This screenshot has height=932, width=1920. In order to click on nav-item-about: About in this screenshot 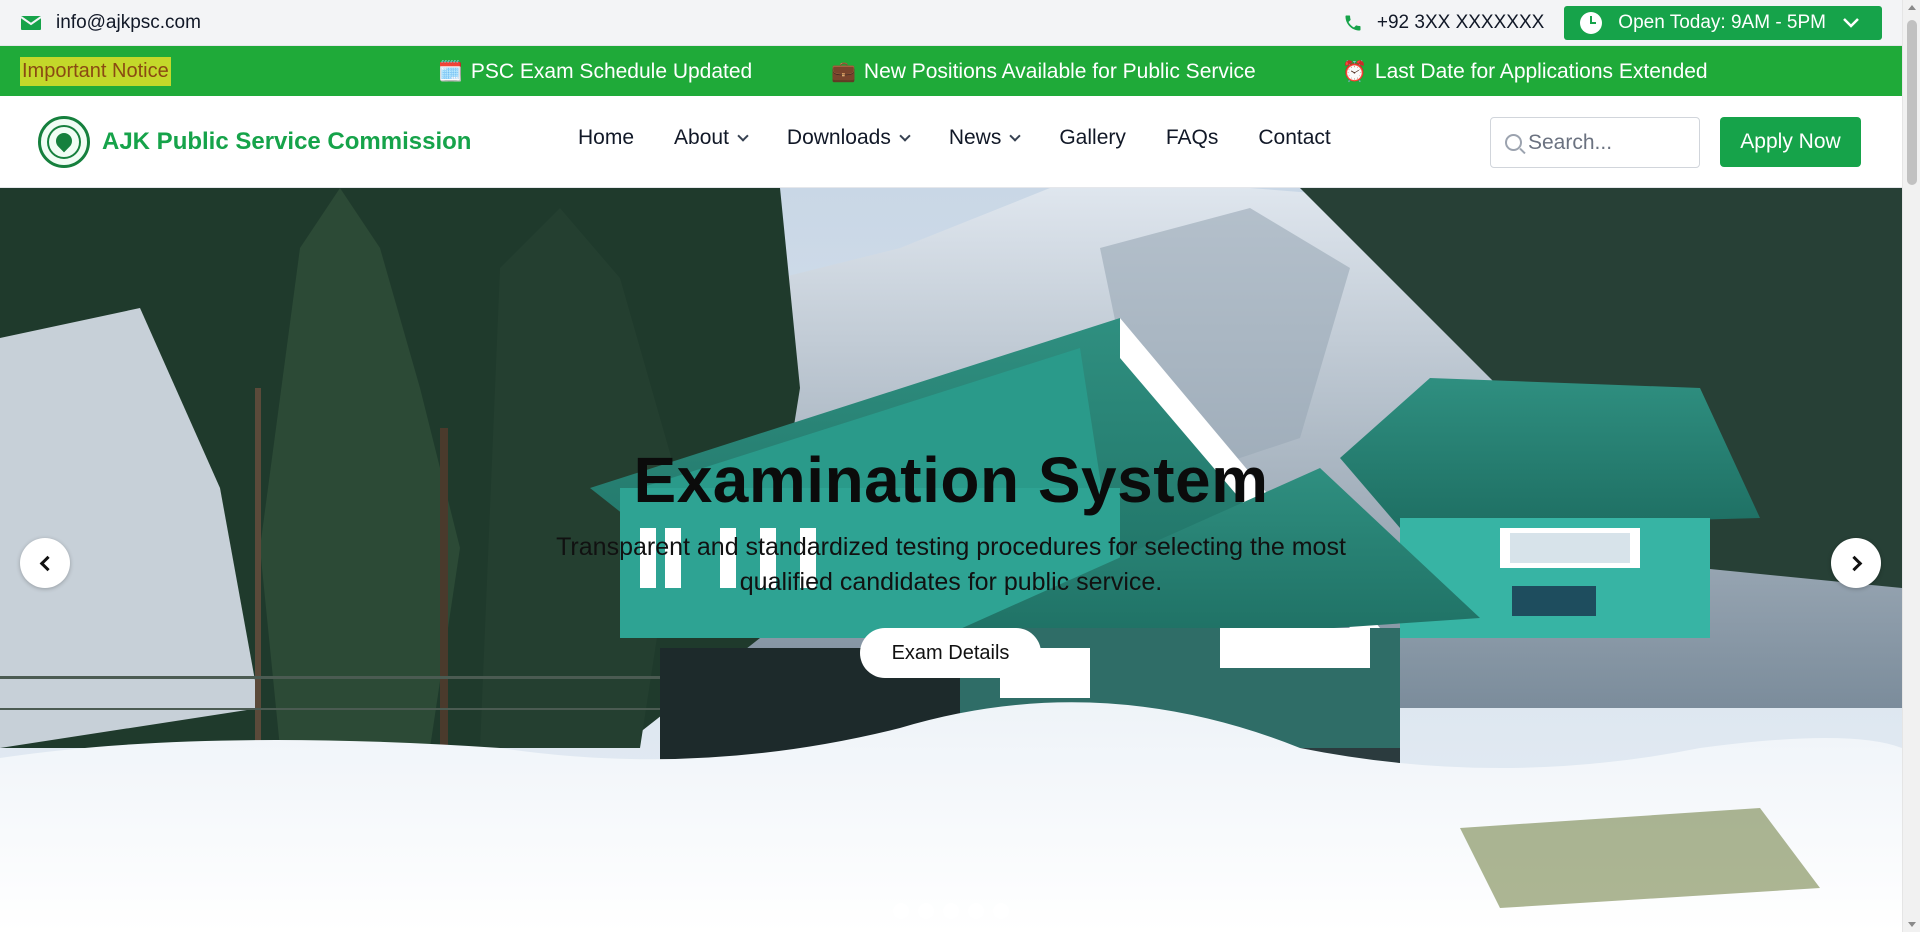, I will do `click(711, 138)`.